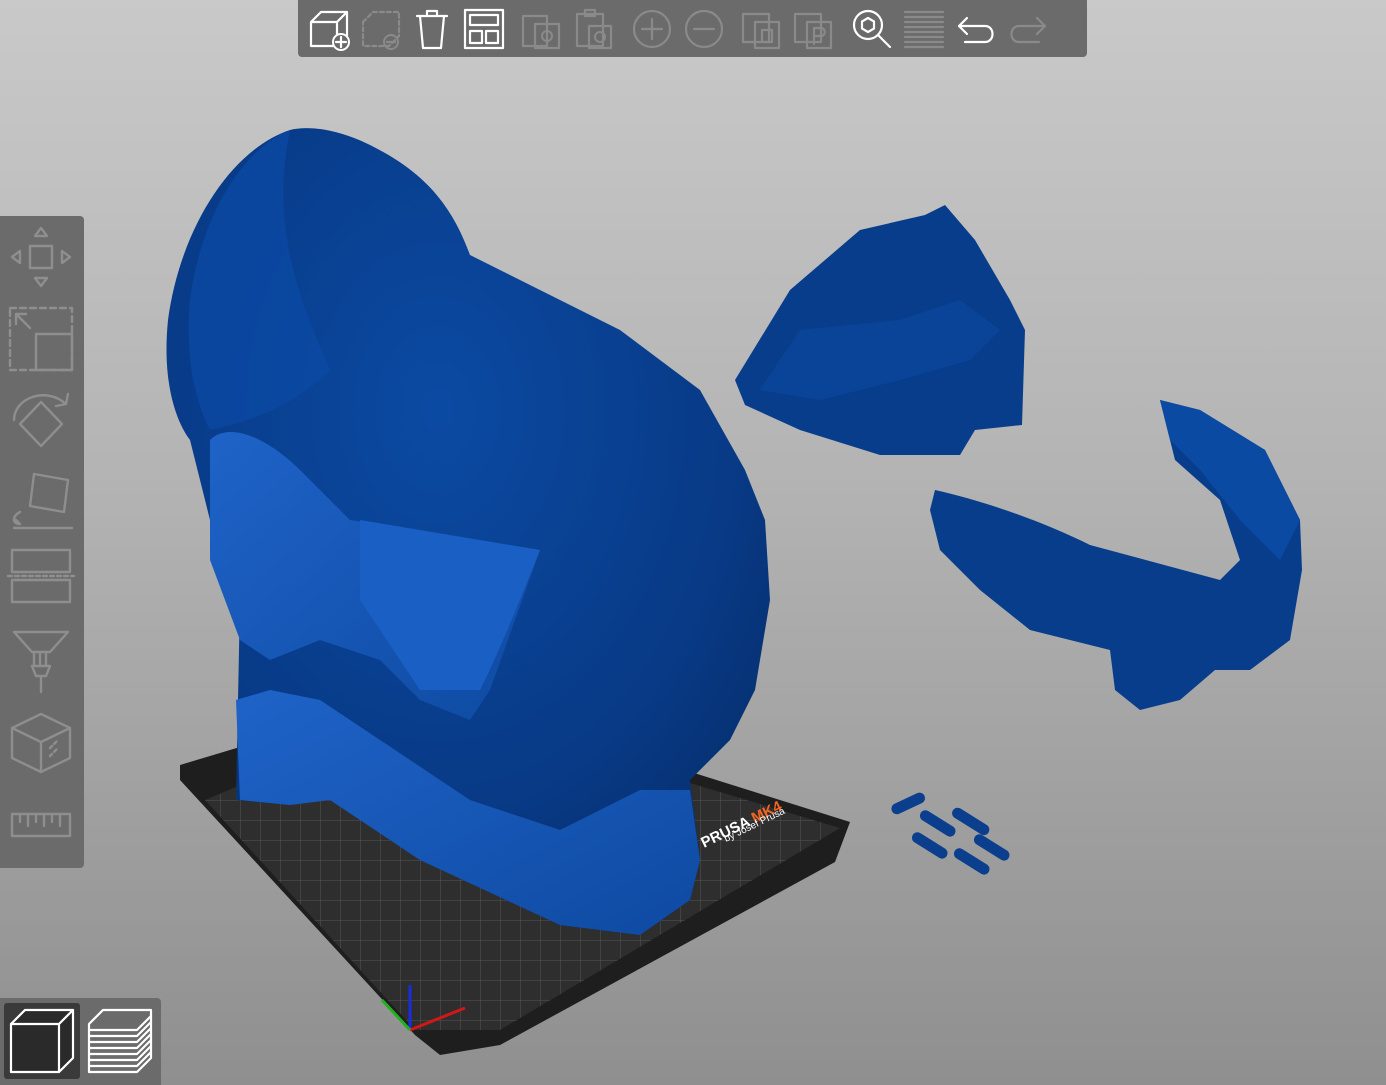  I want to click on redo-icon, so click(1028, 29).